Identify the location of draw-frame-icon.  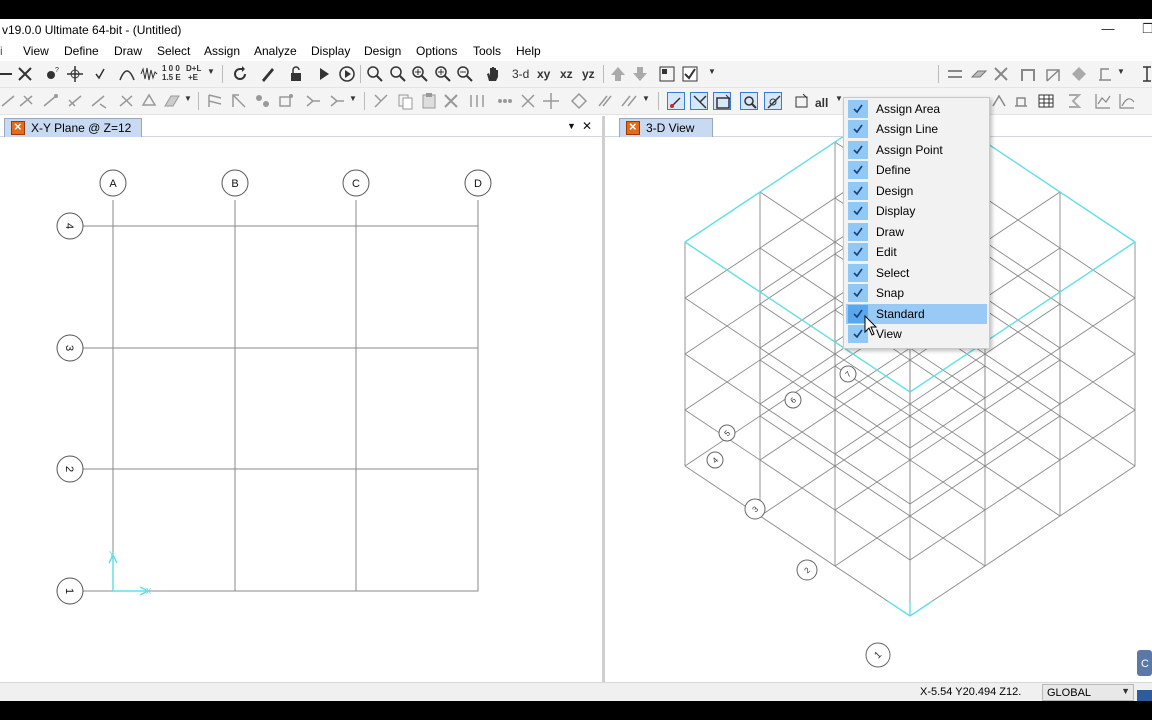
(27, 101).